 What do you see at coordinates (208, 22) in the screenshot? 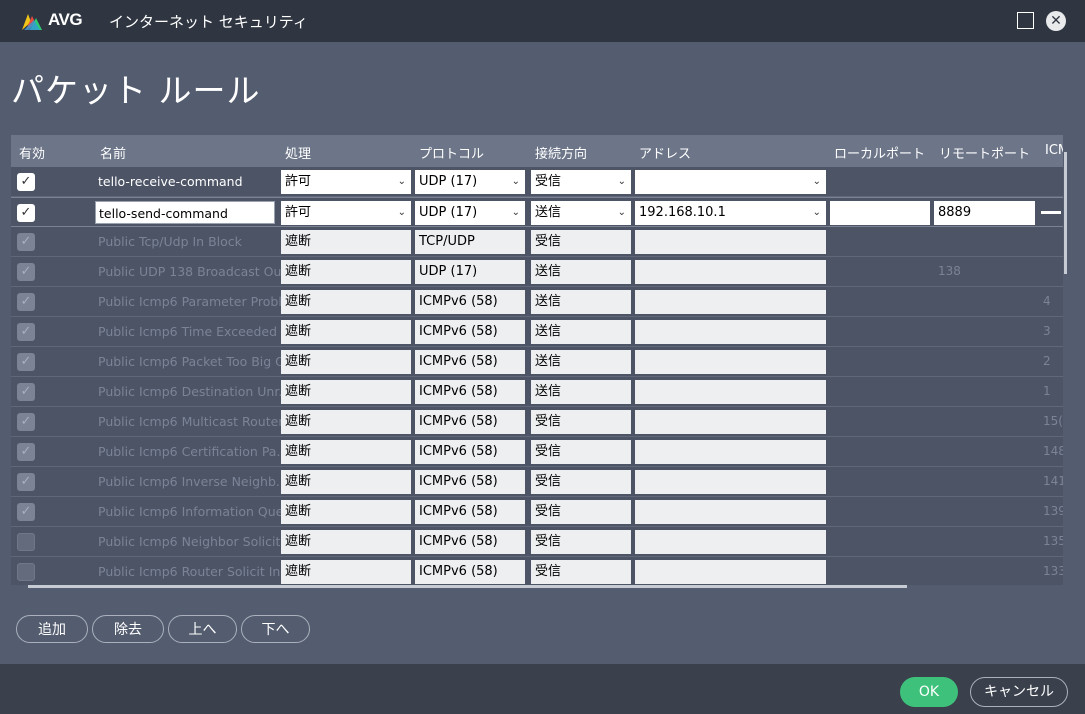
I see `window-title: インターネット セキュリティ` at bounding box center [208, 22].